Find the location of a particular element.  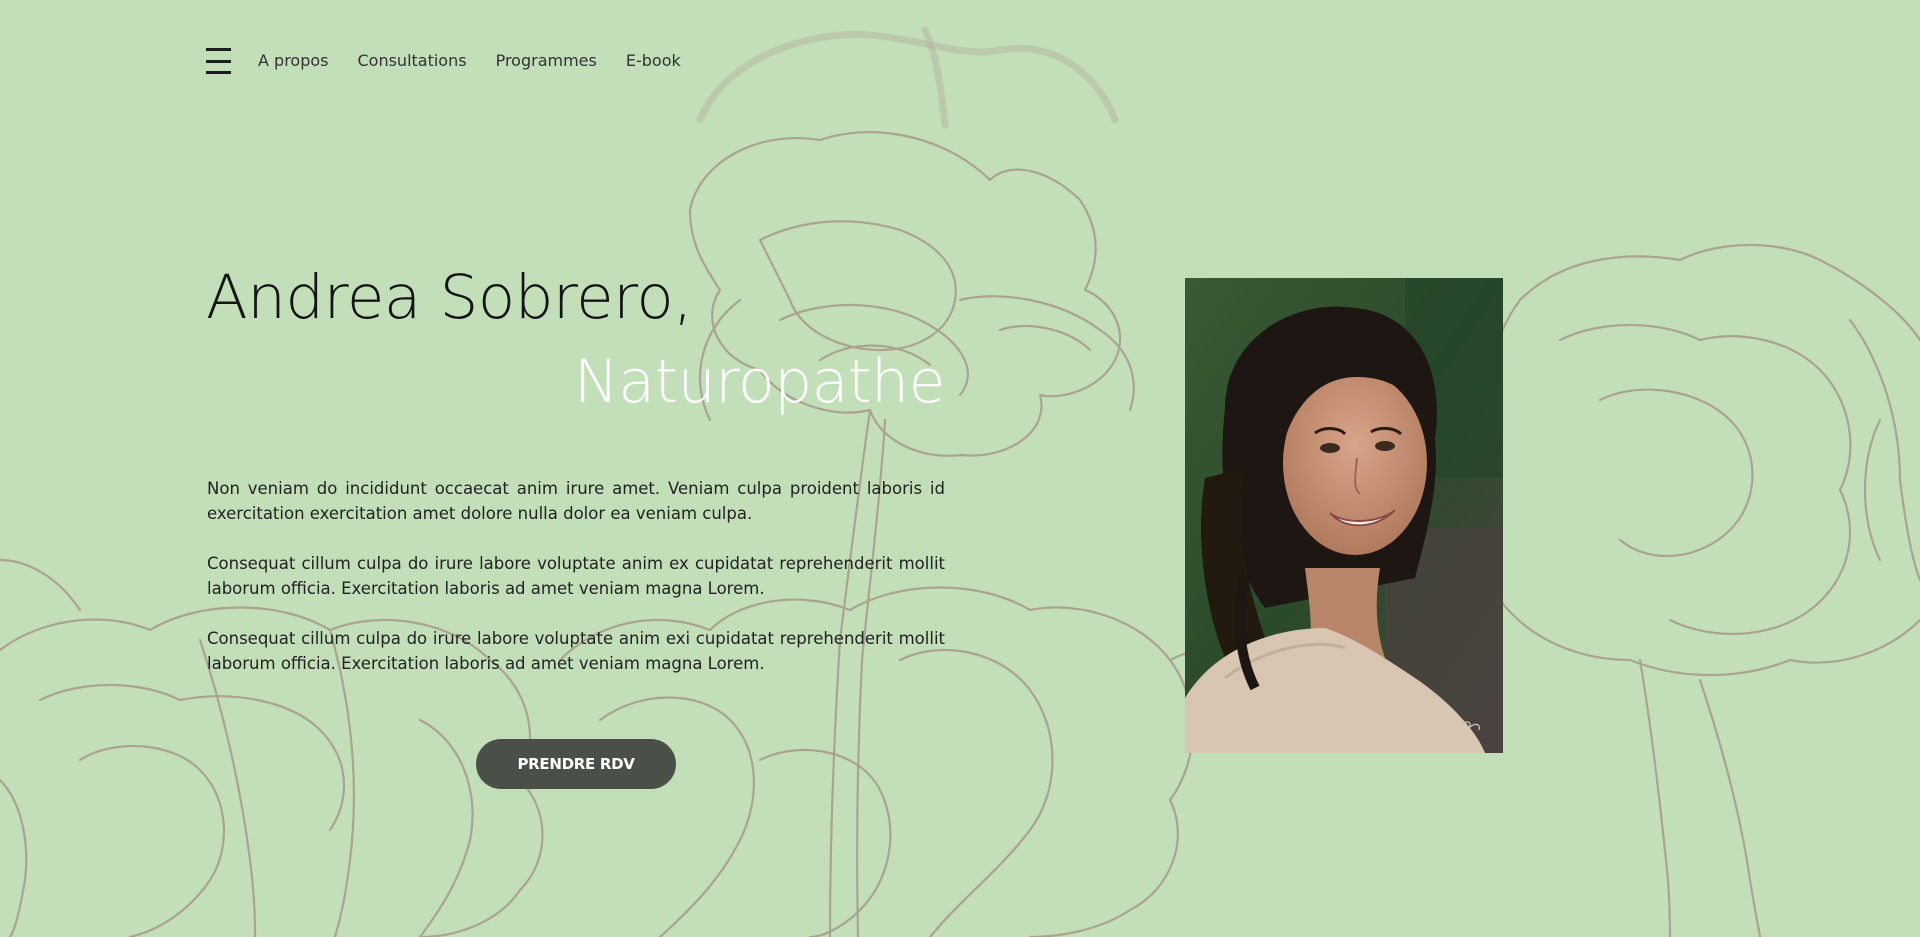

hamburger-icon is located at coordinates (218, 61).